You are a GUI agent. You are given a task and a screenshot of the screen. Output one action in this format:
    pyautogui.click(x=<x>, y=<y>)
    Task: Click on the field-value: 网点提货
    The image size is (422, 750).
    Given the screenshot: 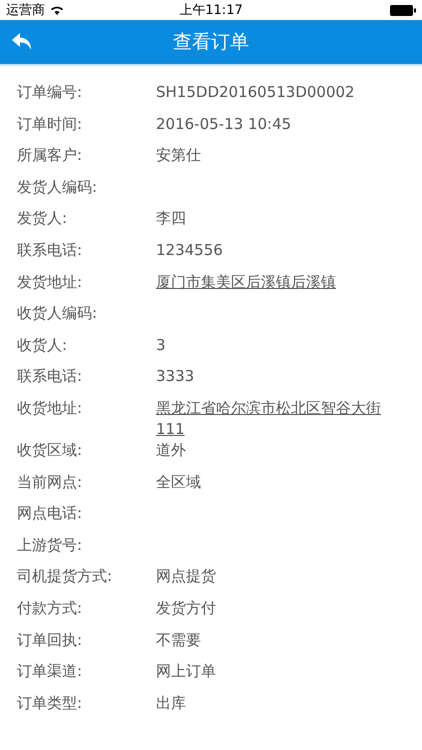 What is the action you would take?
    pyautogui.click(x=186, y=577)
    